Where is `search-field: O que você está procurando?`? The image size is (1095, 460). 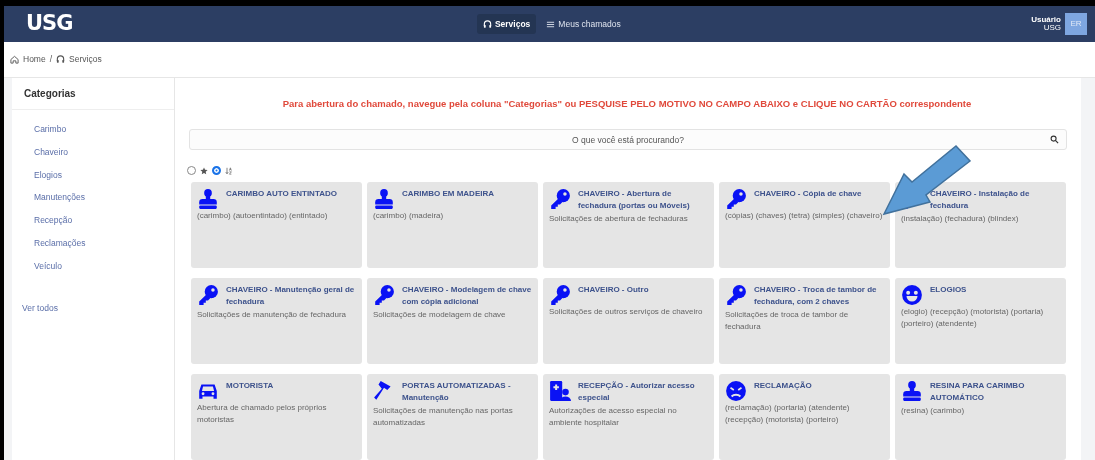 search-field: O que você está procurando? is located at coordinates (628, 139).